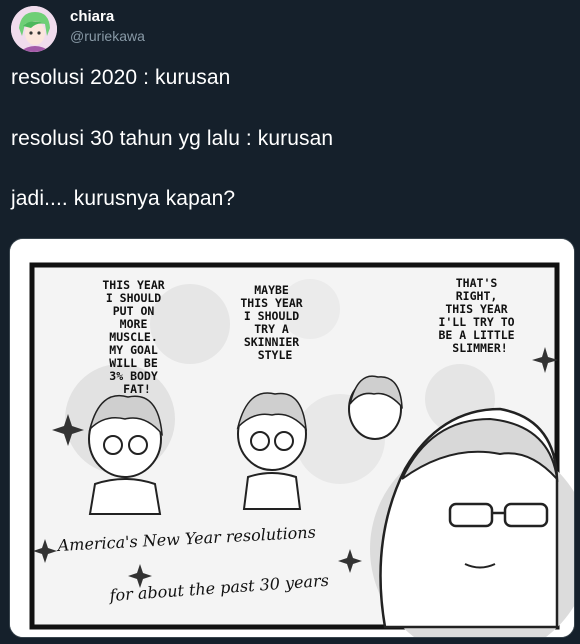  Describe the element at coordinates (92, 16) in the screenshot. I see `author-name: chiara` at that location.